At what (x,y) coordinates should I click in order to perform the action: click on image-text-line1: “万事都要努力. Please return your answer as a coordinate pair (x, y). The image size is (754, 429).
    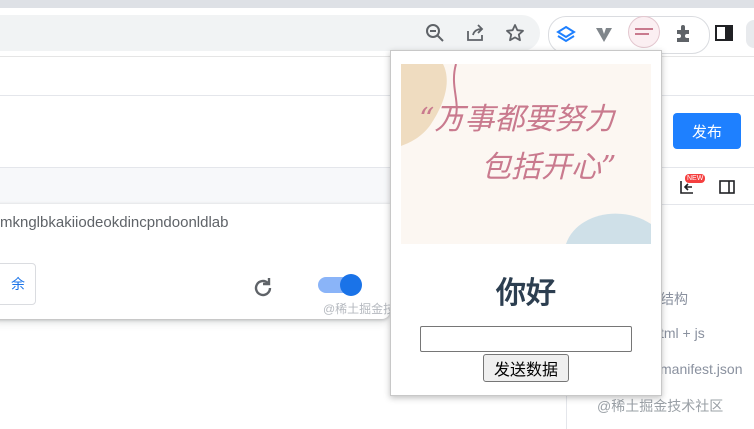
    Looking at the image, I should click on (517, 119).